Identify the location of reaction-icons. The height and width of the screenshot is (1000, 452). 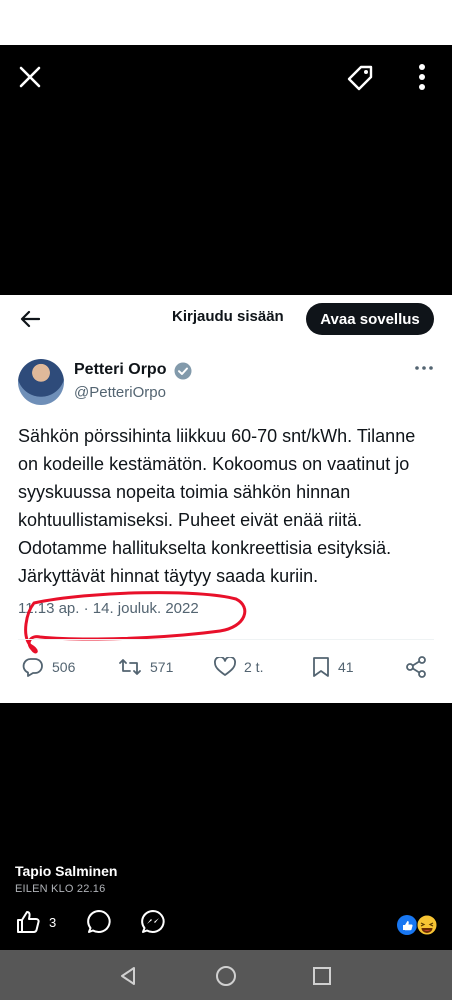
(418, 925).